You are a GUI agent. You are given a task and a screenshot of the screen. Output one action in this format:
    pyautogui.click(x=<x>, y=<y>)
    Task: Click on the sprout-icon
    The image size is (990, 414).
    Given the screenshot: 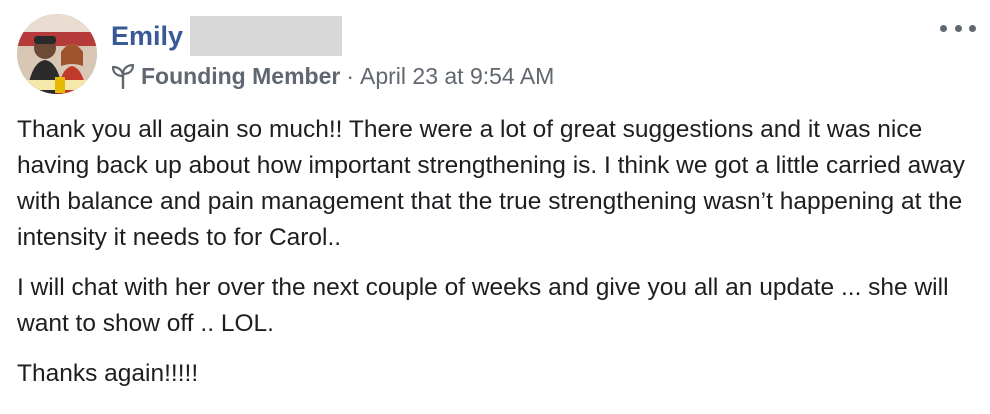 What is the action you would take?
    pyautogui.click(x=123, y=76)
    